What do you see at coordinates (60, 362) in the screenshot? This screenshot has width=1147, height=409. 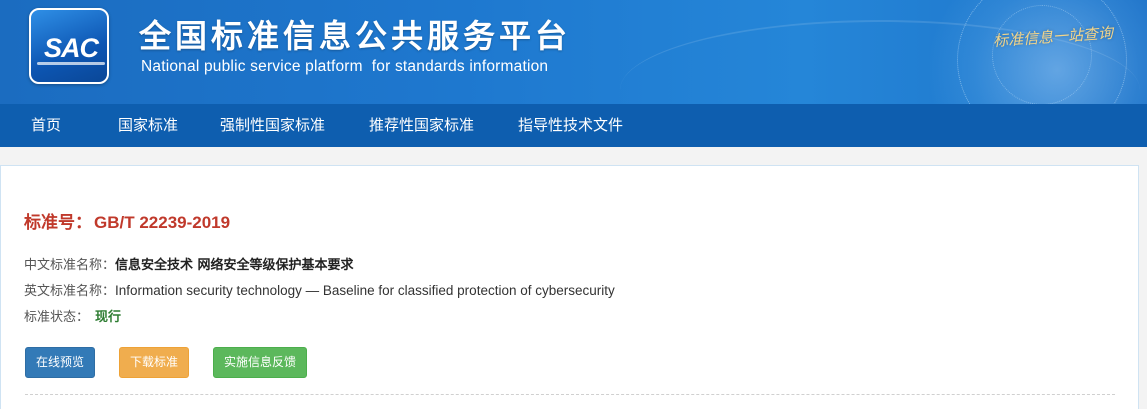 I see `online-preview-button: 在线预览` at bounding box center [60, 362].